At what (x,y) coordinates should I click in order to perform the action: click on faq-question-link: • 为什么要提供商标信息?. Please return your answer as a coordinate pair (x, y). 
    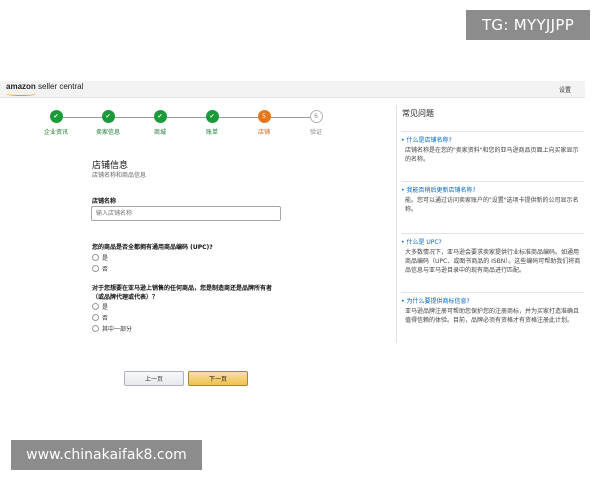
    Looking at the image, I should click on (492, 301).